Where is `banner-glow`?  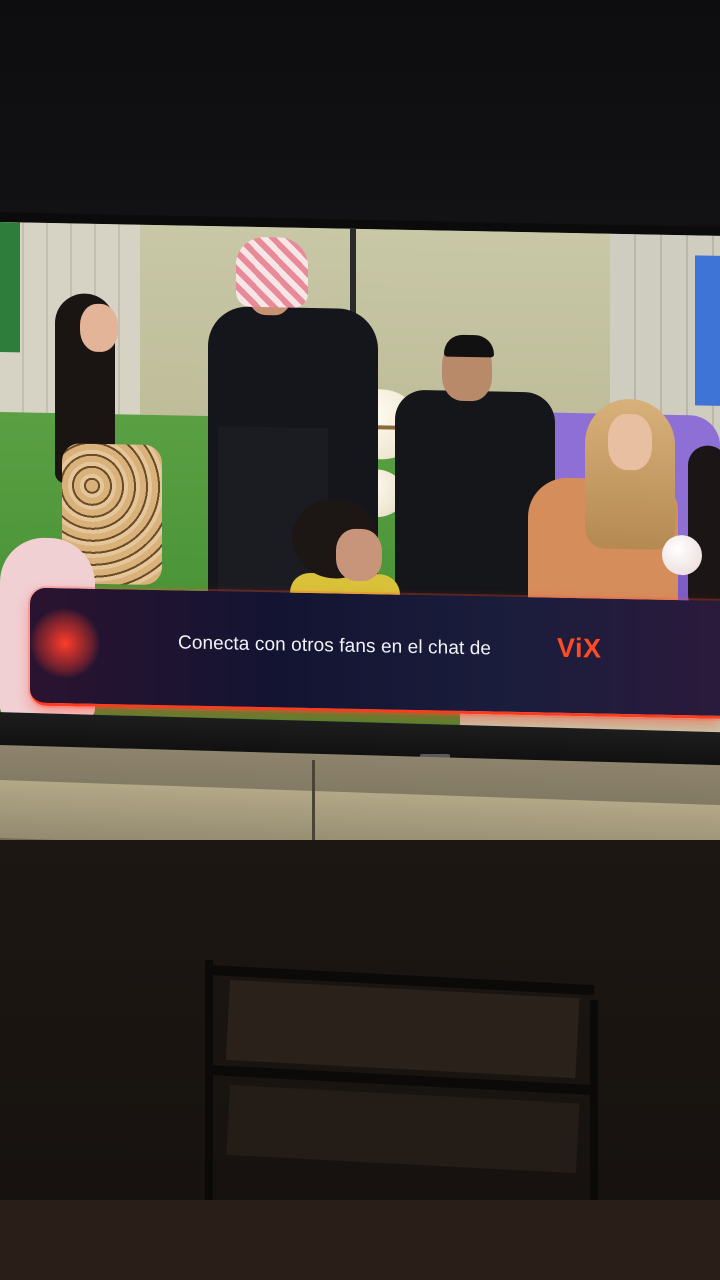 banner-glow is located at coordinates (65, 643).